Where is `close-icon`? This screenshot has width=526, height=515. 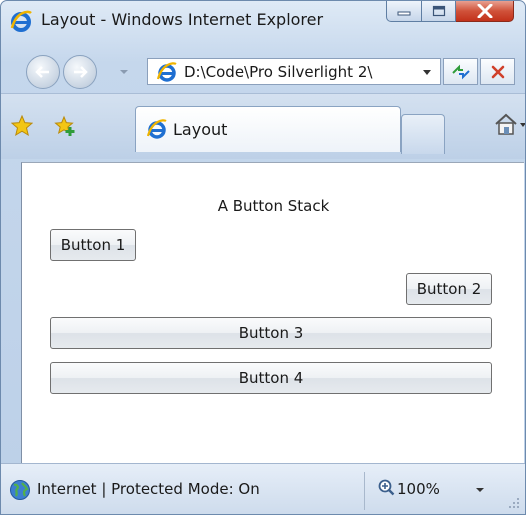
close-icon is located at coordinates (484, 11).